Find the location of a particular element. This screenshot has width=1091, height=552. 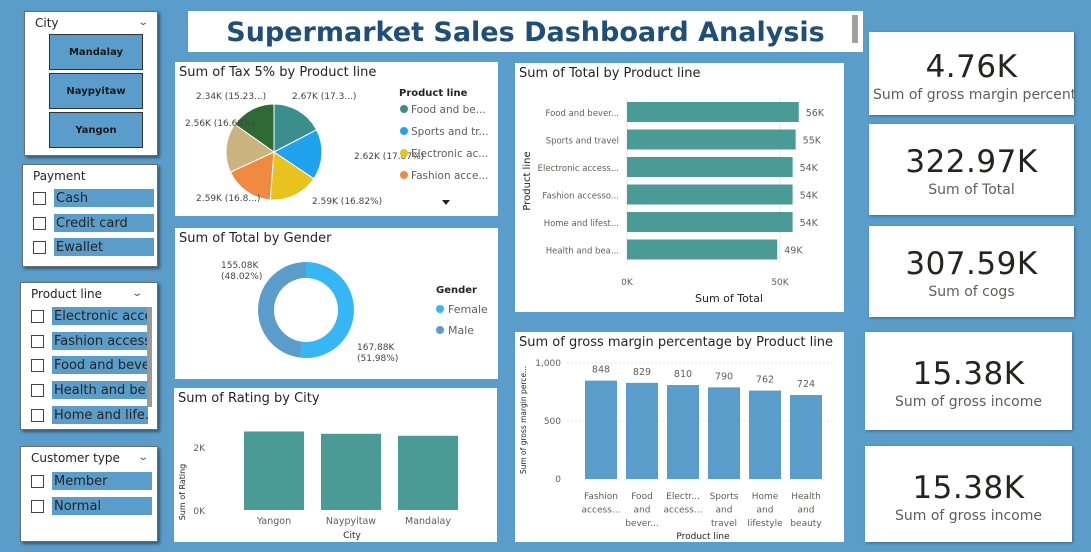

customer-option-normal: Normal is located at coordinates (91, 506).